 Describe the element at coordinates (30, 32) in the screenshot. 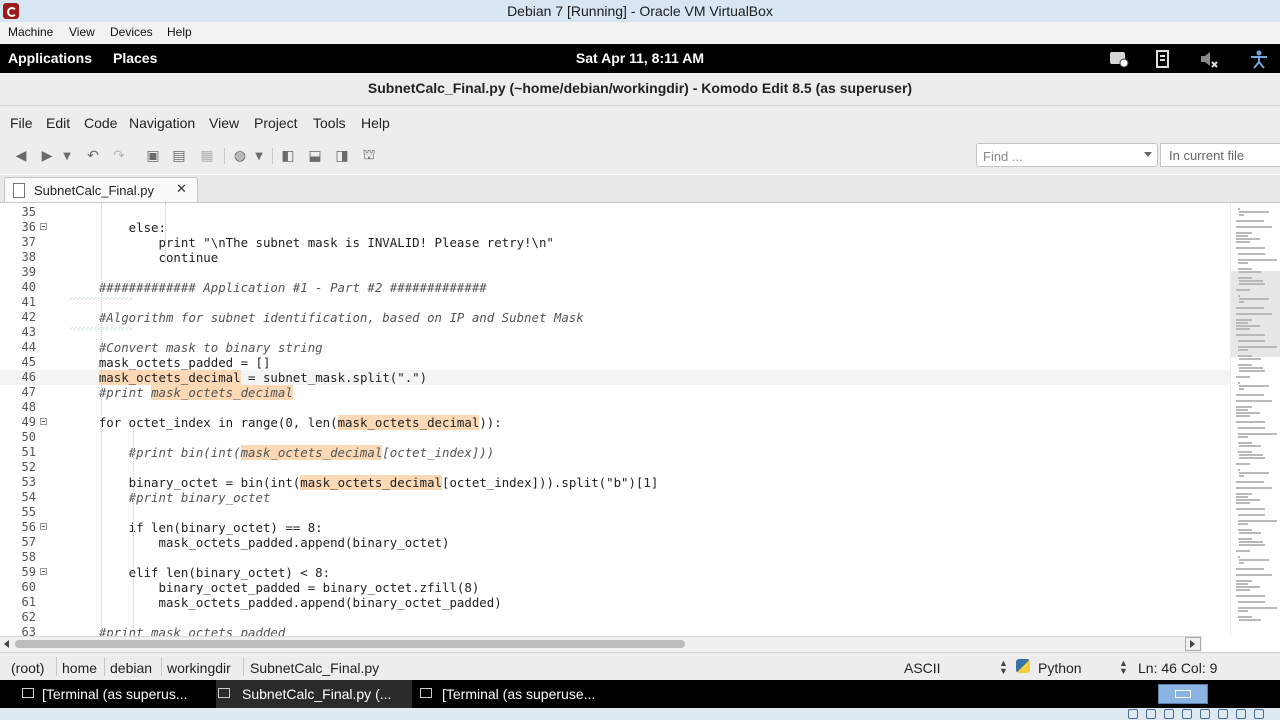

I see `vm-menu-machine: Machine` at that location.